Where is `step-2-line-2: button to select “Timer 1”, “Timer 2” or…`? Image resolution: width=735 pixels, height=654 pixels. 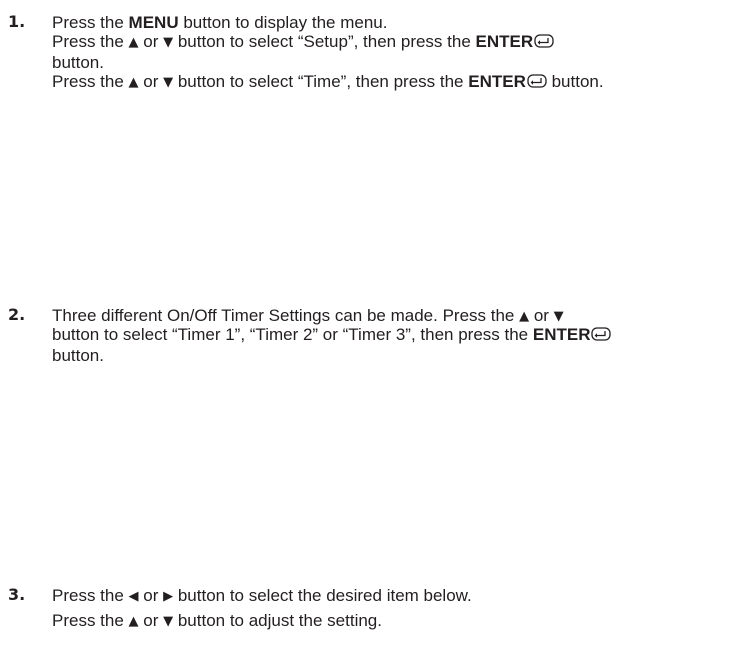 step-2-line-2: button to select “Timer 1”, “Timer 2” or… is located at coordinates (392, 335).